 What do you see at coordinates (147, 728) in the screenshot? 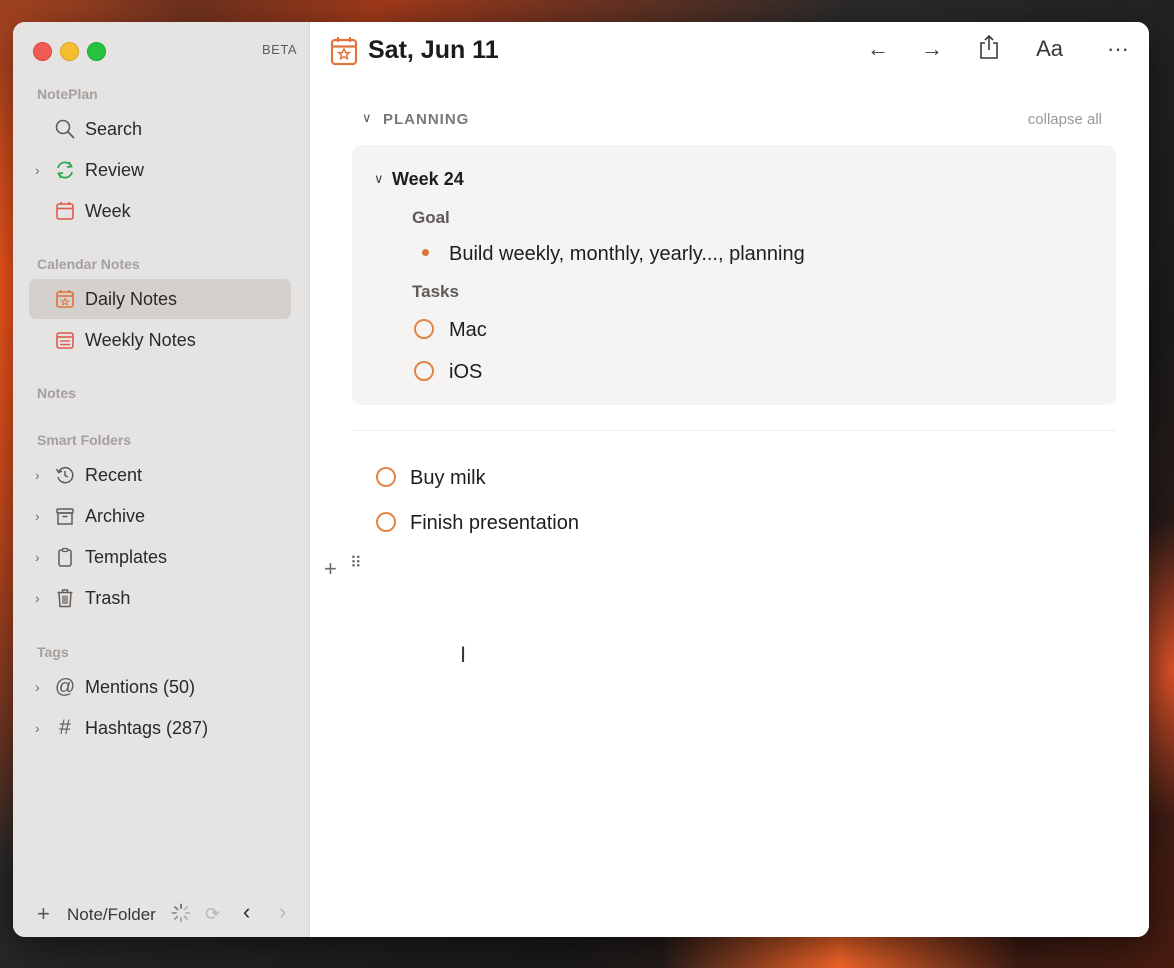
I see `sidebar-item-label: Hashtags (287)` at bounding box center [147, 728].